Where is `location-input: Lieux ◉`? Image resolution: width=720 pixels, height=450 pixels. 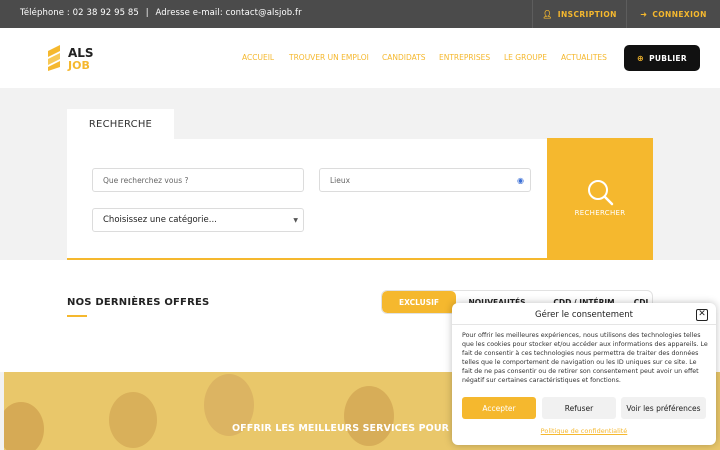
location-input: Lieux ◉ is located at coordinates (425, 180).